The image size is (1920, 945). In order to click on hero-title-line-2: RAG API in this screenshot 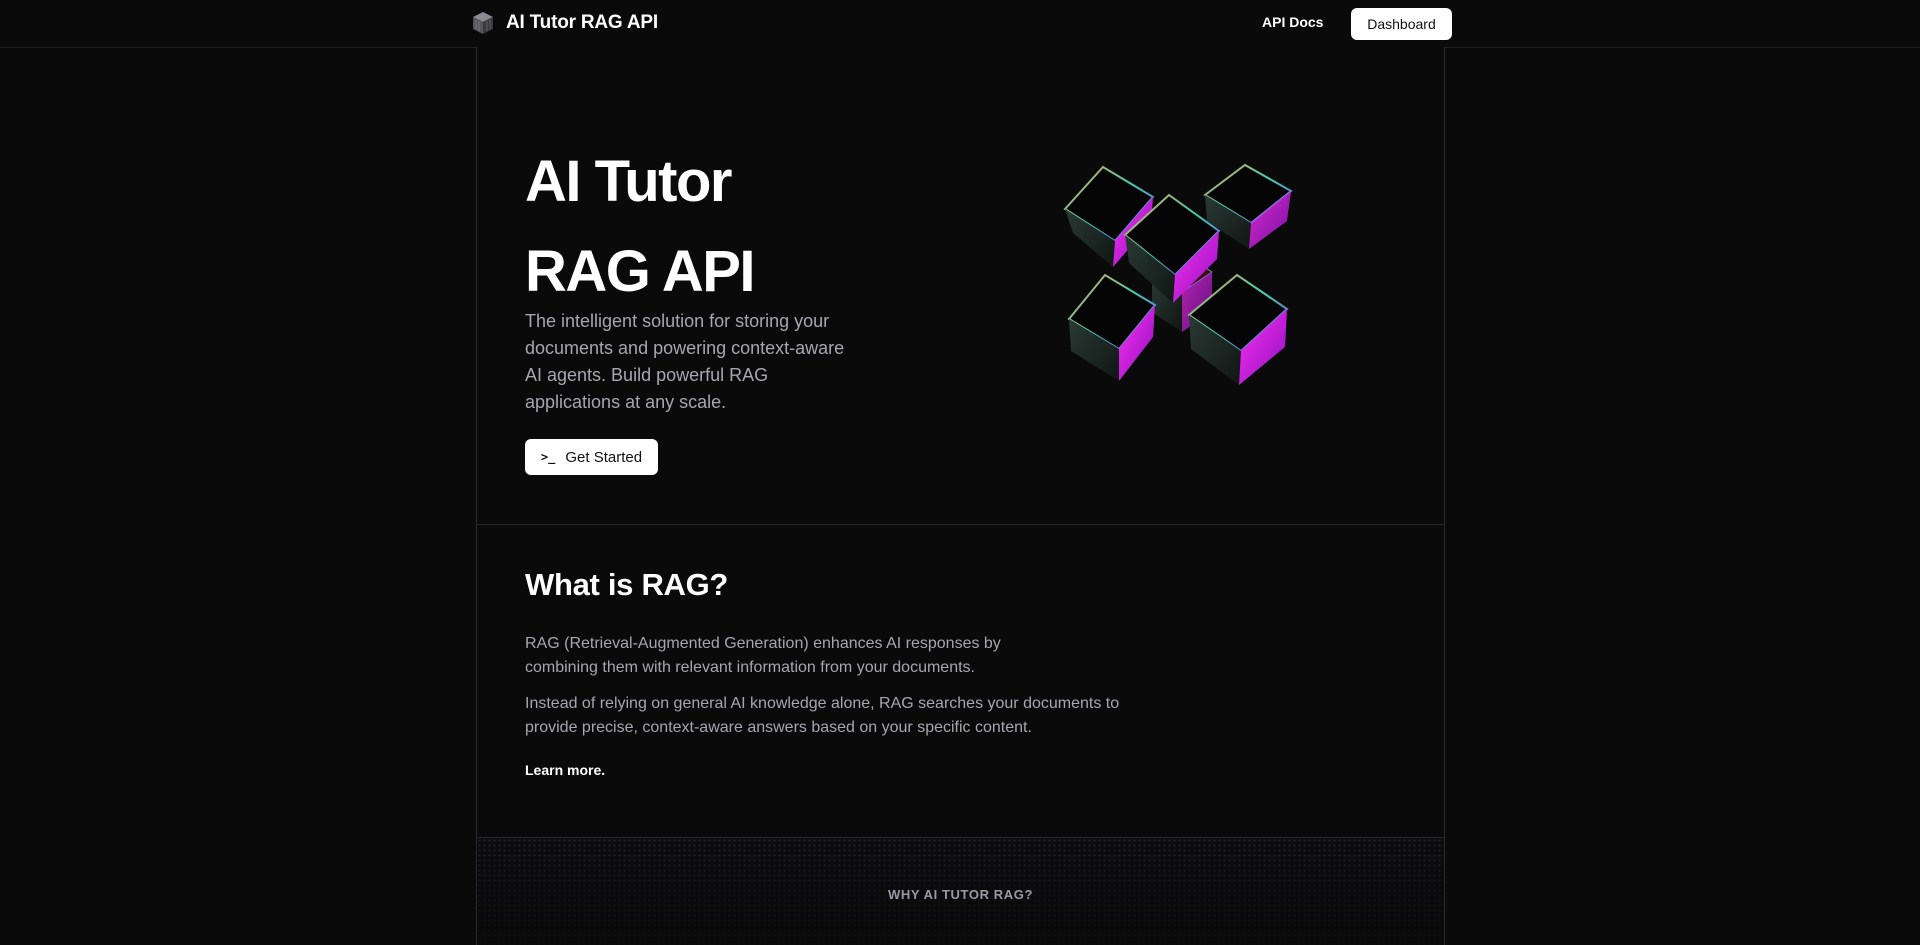, I will do `click(640, 271)`.